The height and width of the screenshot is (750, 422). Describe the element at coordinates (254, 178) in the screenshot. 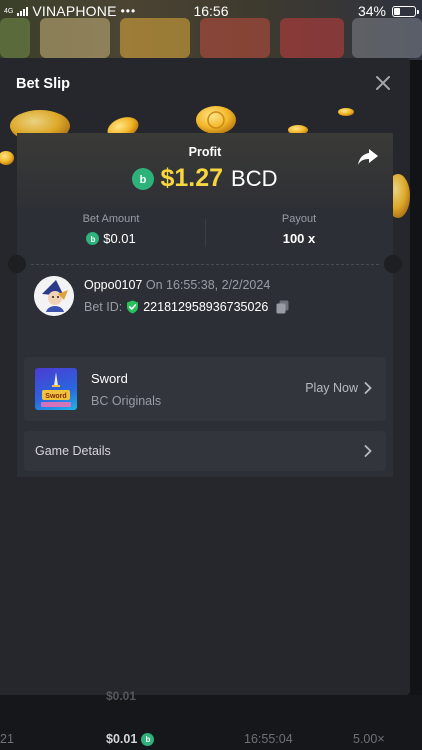

I see `profit-currency: BCD` at that location.